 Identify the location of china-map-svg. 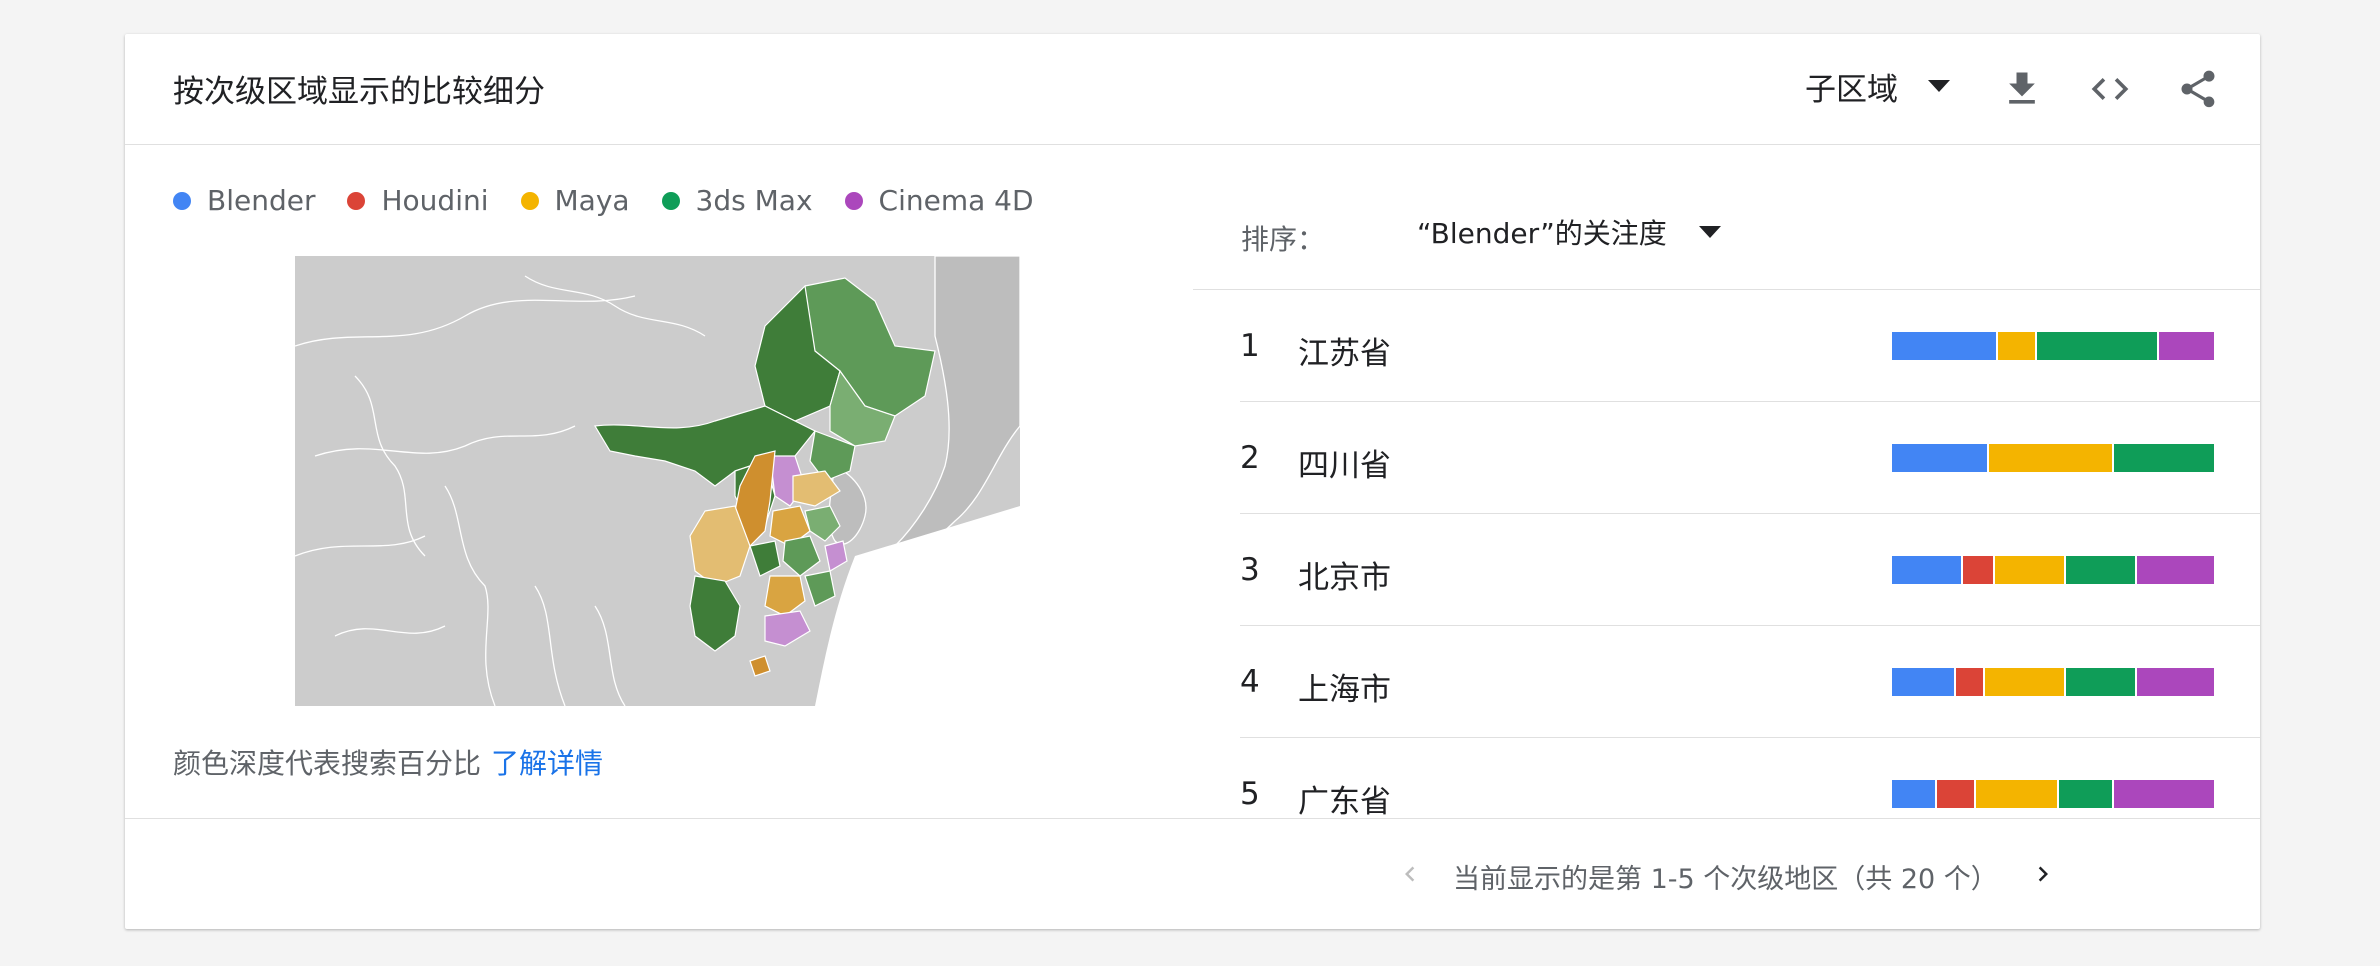
(657, 481).